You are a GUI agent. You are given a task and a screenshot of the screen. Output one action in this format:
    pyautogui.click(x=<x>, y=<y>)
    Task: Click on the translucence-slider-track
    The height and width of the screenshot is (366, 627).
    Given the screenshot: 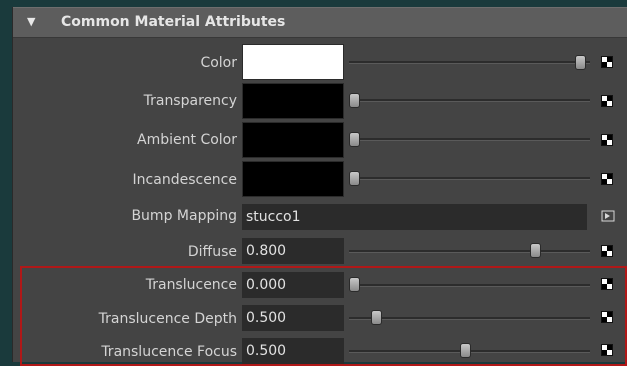 What is the action you would take?
    pyautogui.click(x=469, y=285)
    